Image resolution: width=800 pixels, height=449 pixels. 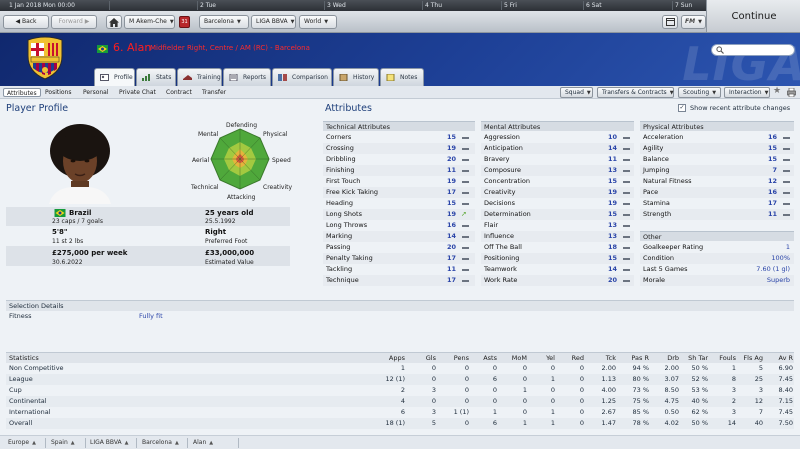 I want to click on calendar-day: 2 Tue, so click(x=208, y=5).